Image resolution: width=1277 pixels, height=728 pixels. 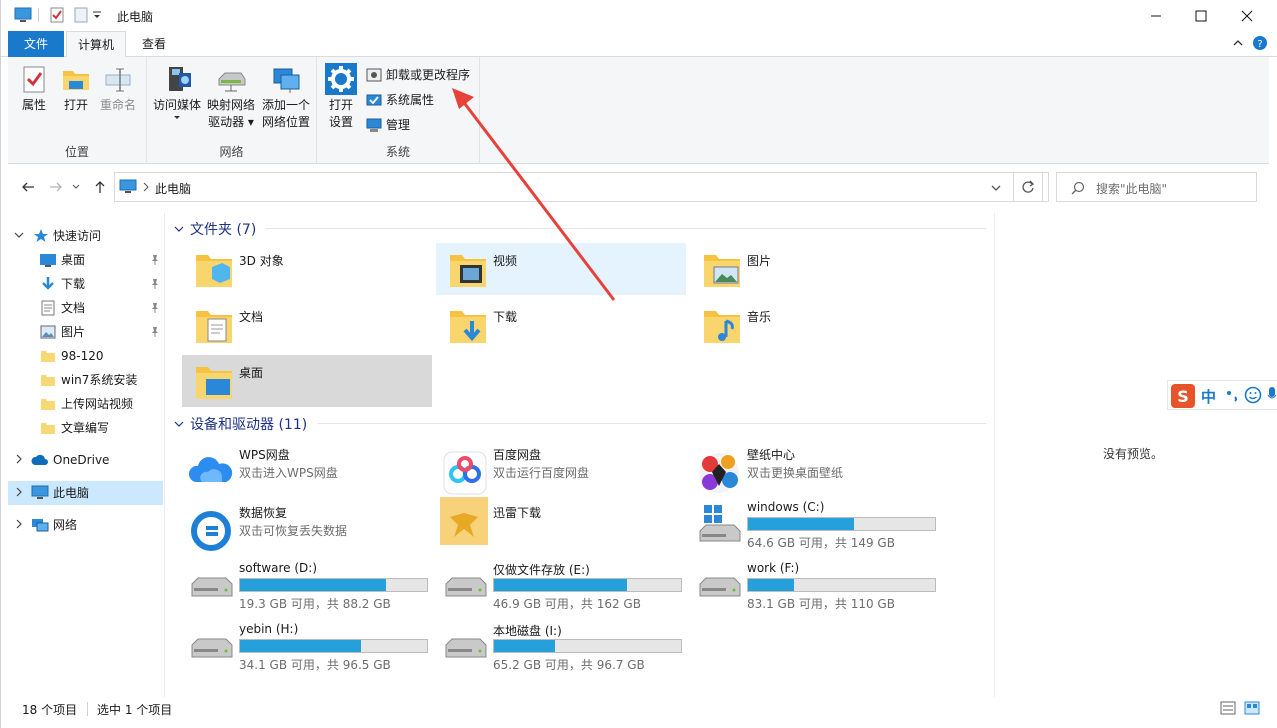 What do you see at coordinates (1201, 15) in the screenshot?
I see `maximize-button` at bounding box center [1201, 15].